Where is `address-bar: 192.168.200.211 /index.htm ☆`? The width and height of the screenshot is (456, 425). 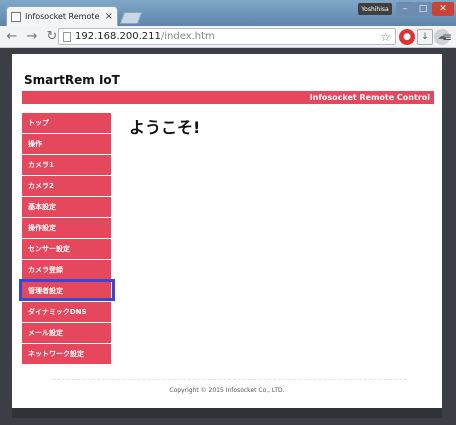
address-bar: 192.168.200.211 /index.htm ☆ is located at coordinates (227, 36).